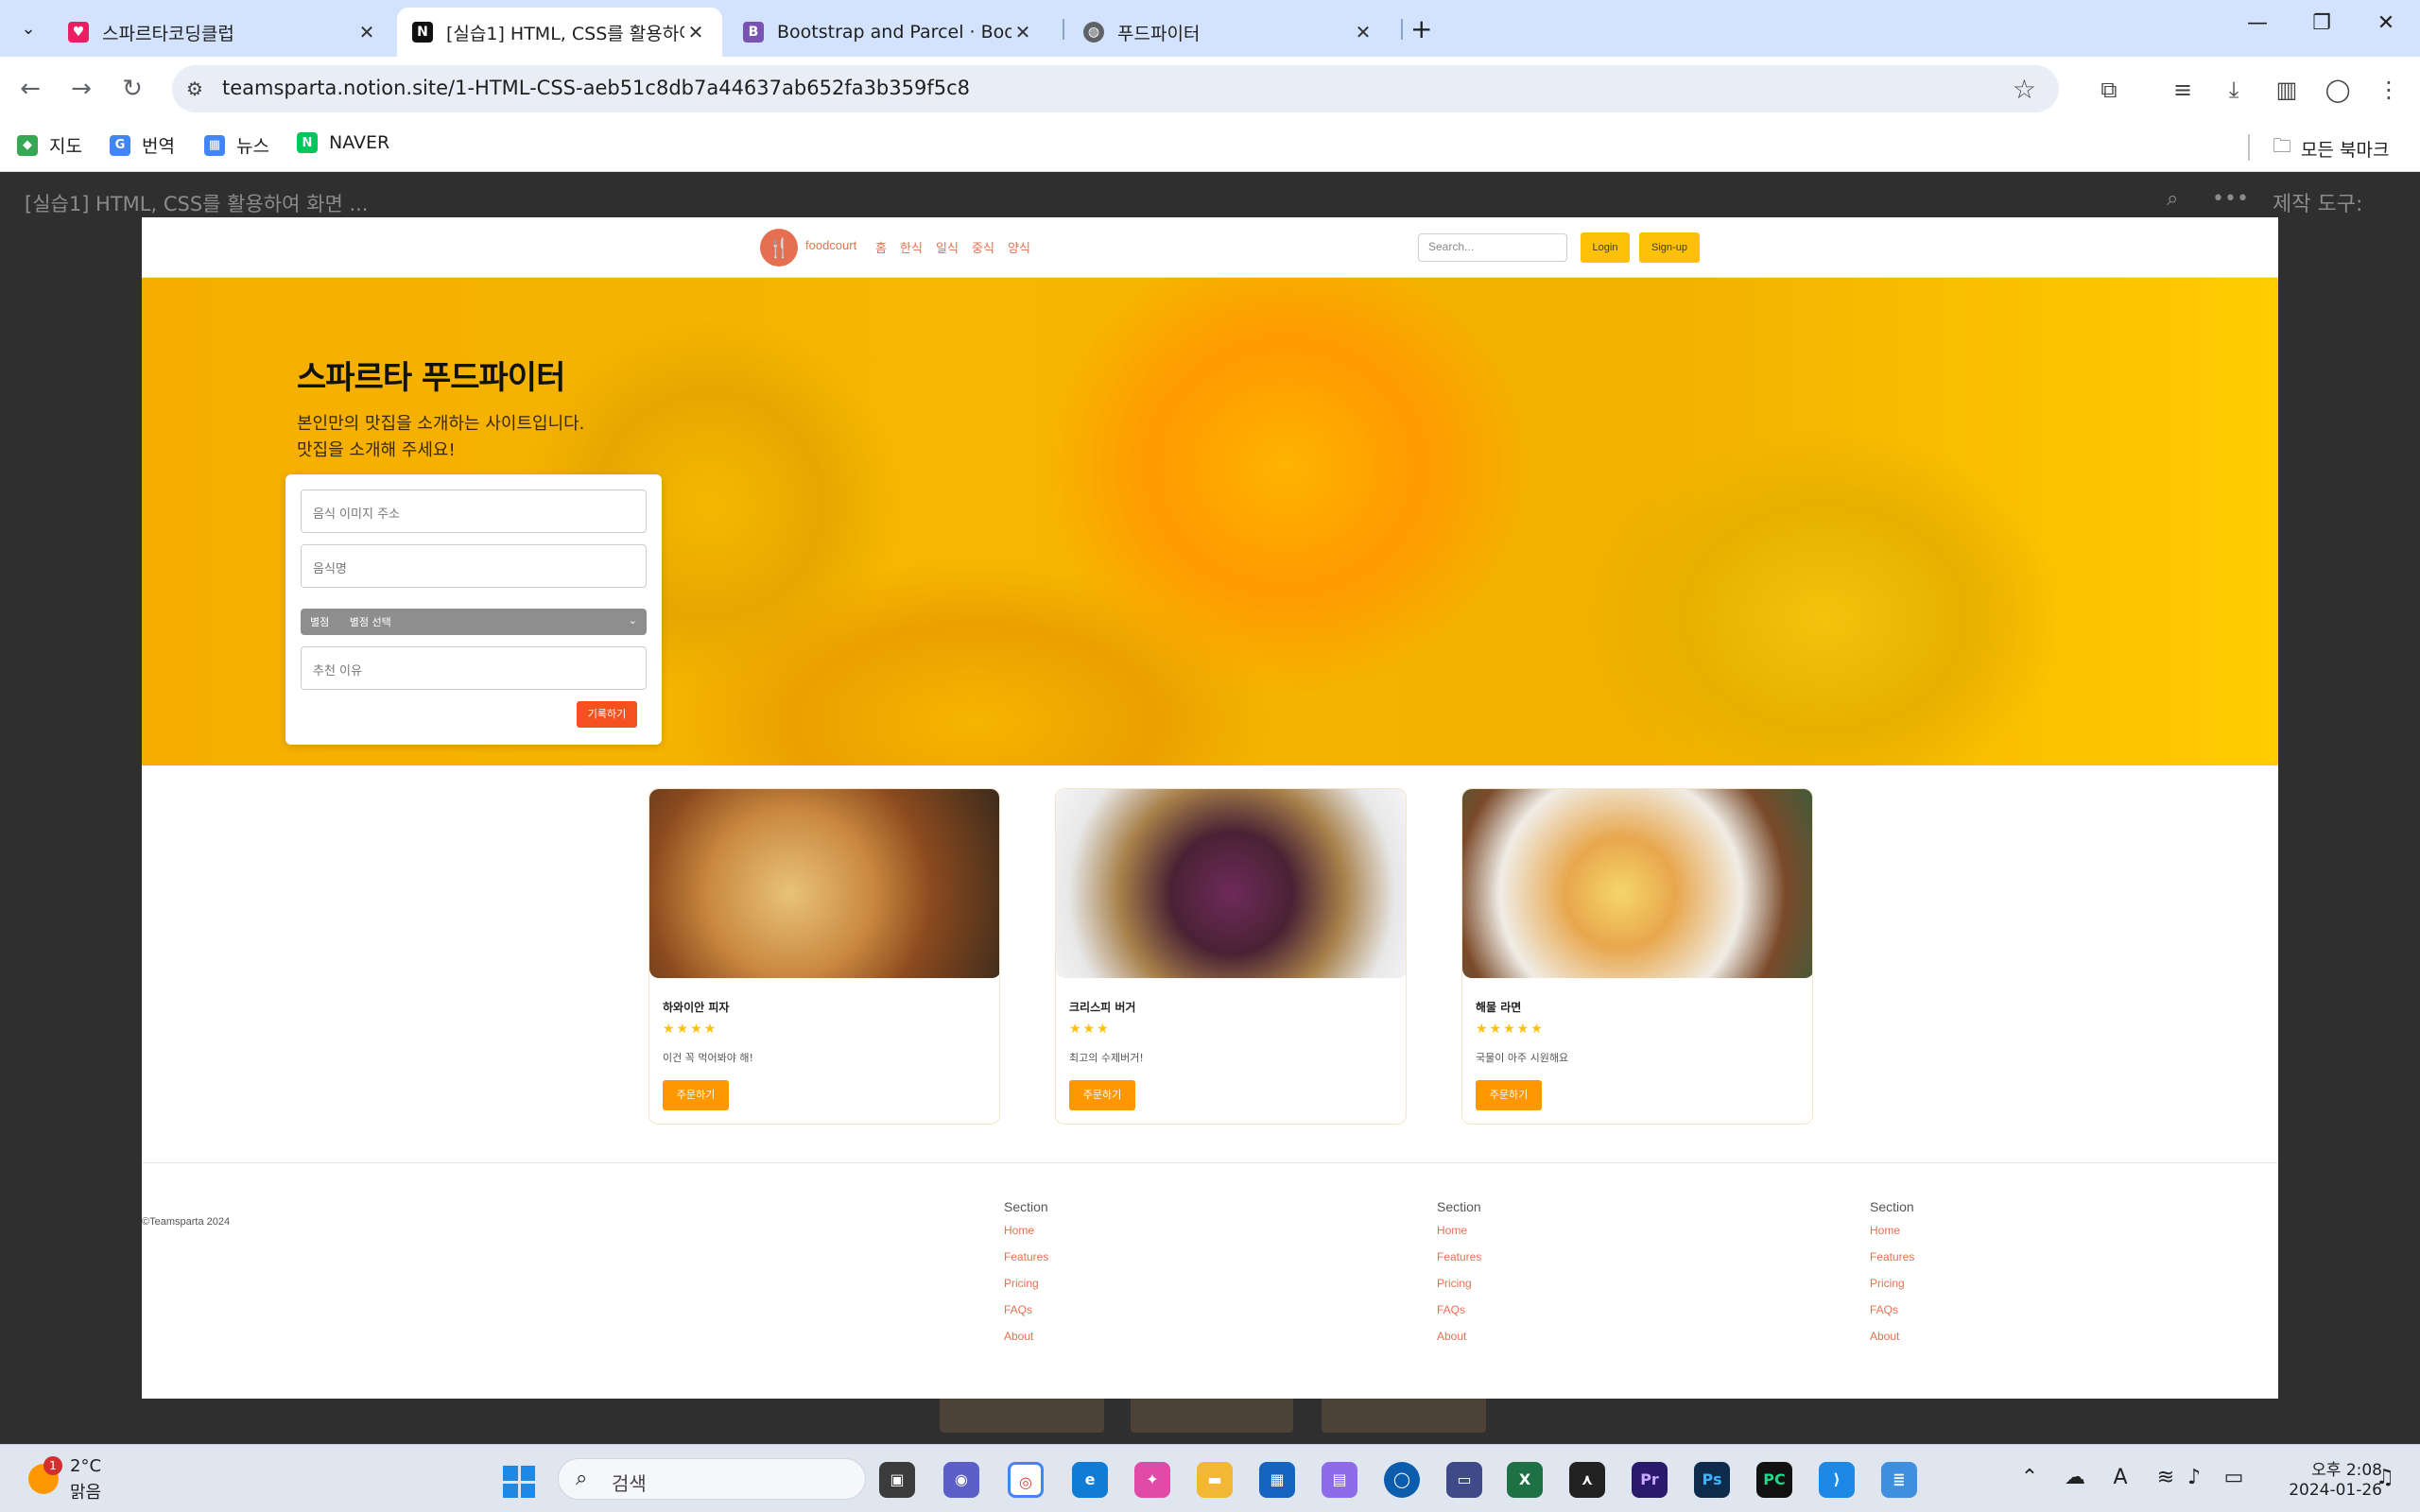 The image size is (2420, 1512). Describe the element at coordinates (194, 88) in the screenshot. I see `site-info-icon: ⚙` at that location.